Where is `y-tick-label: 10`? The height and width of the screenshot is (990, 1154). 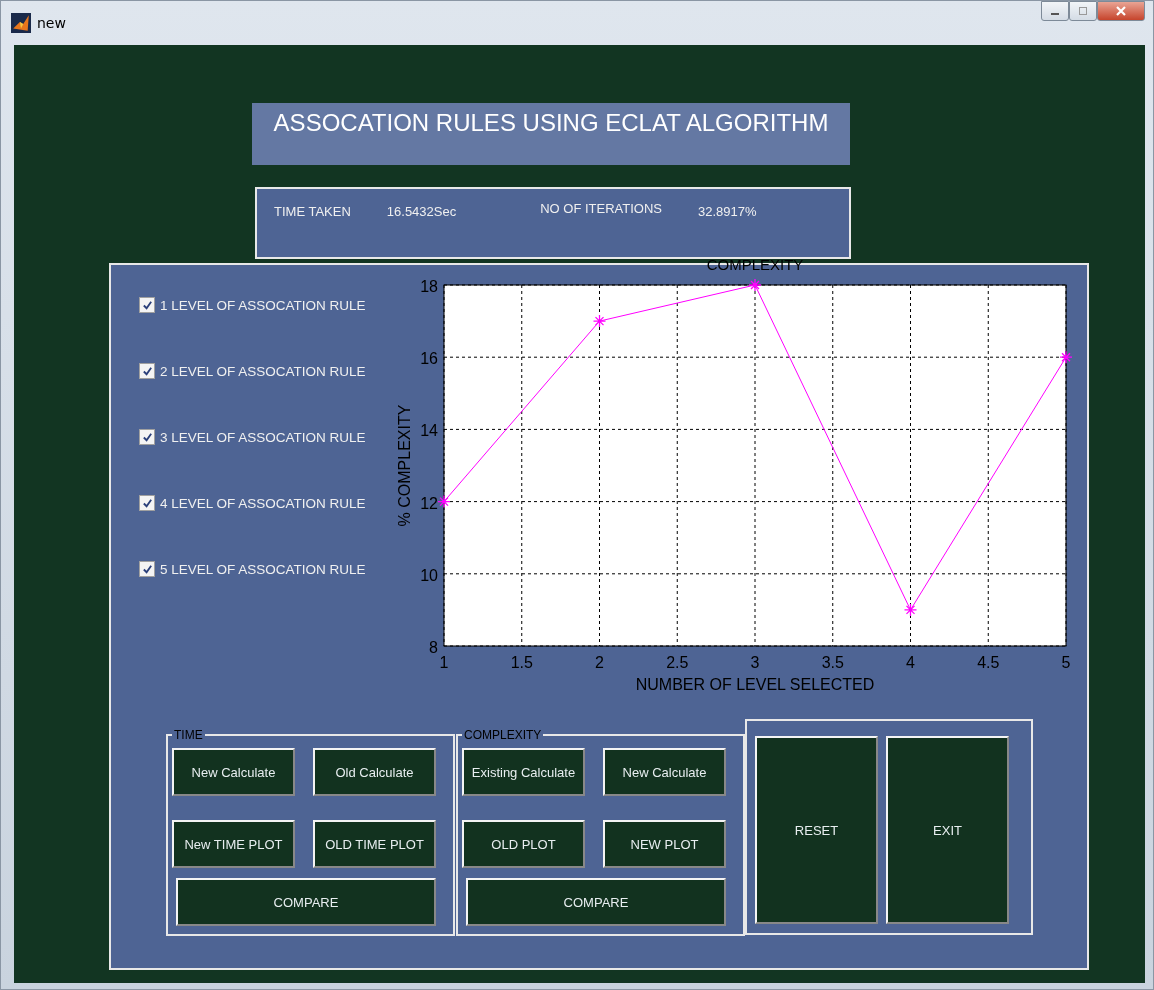
y-tick-label: 10 is located at coordinates (429, 575).